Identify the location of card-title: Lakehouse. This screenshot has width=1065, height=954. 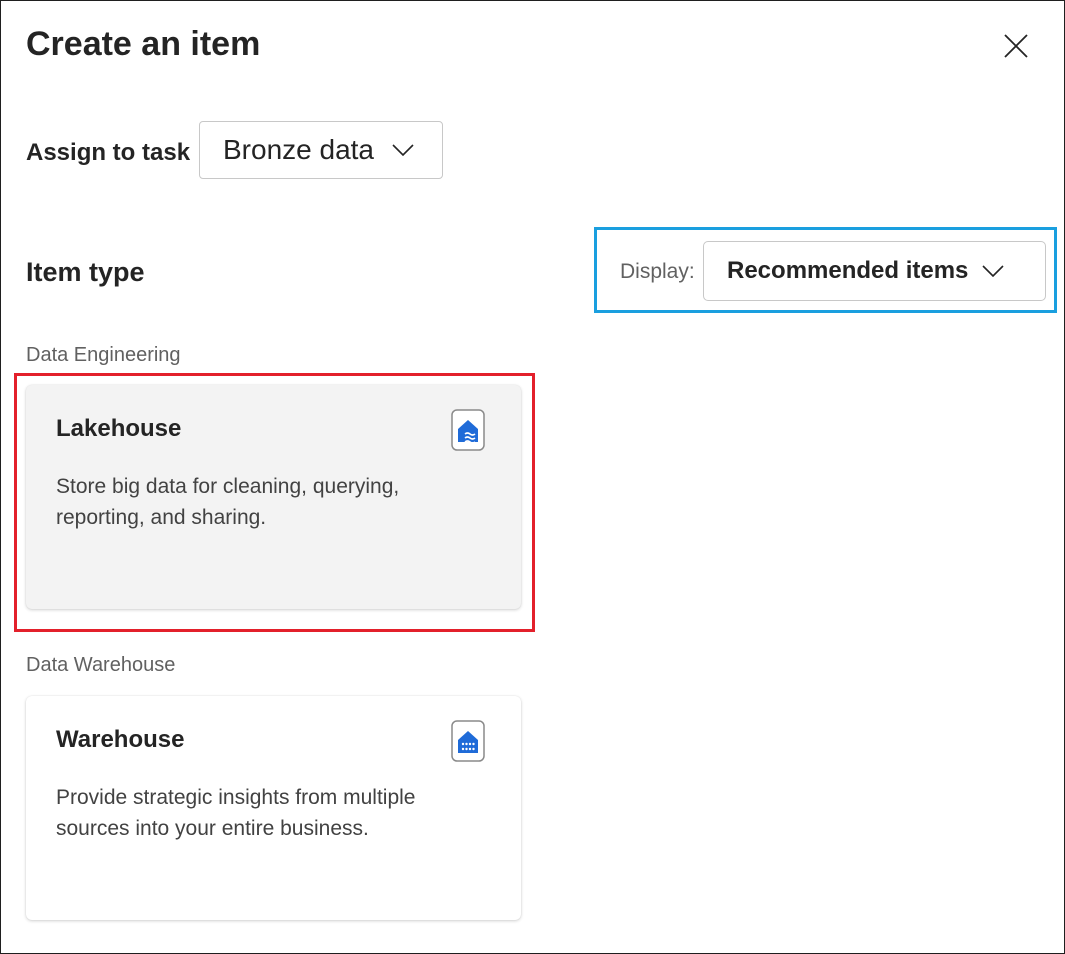
(119, 428).